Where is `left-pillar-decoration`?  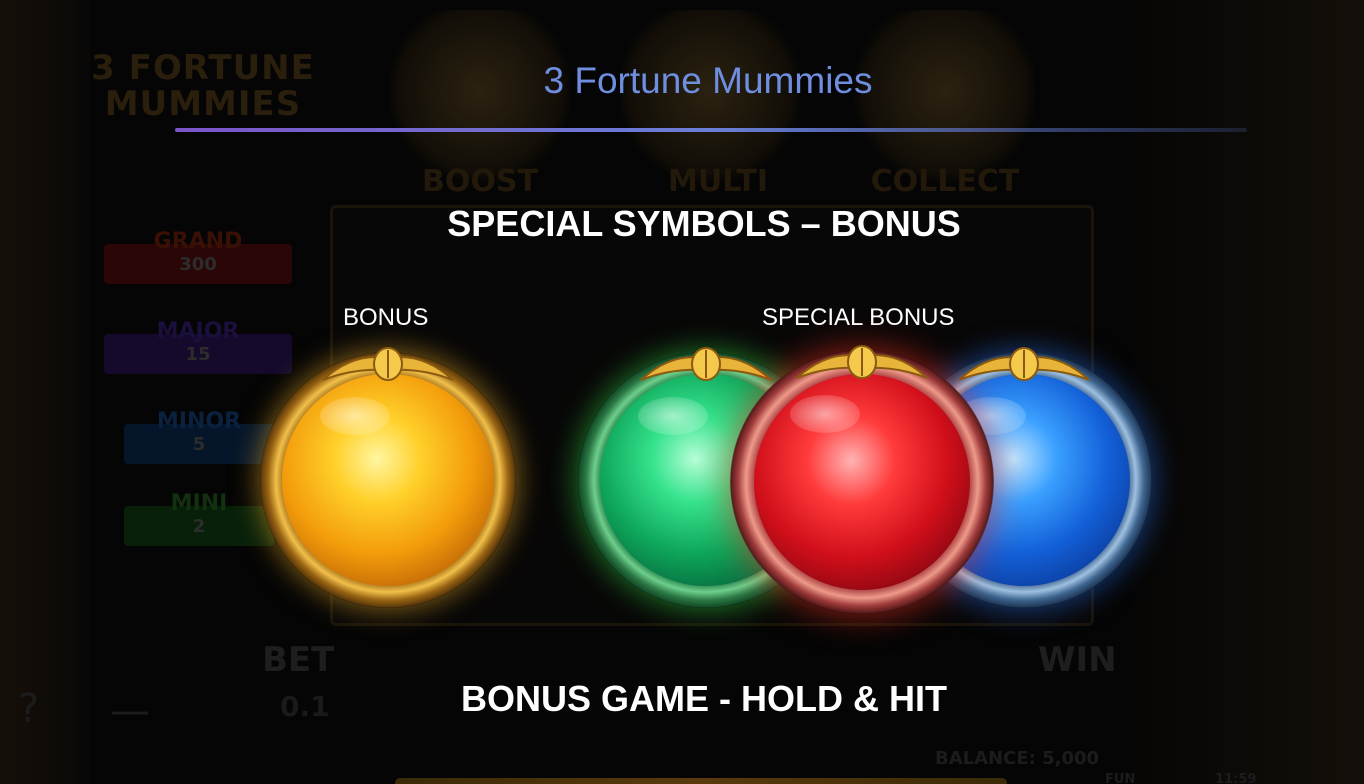
left-pillar-decoration is located at coordinates (45, 392).